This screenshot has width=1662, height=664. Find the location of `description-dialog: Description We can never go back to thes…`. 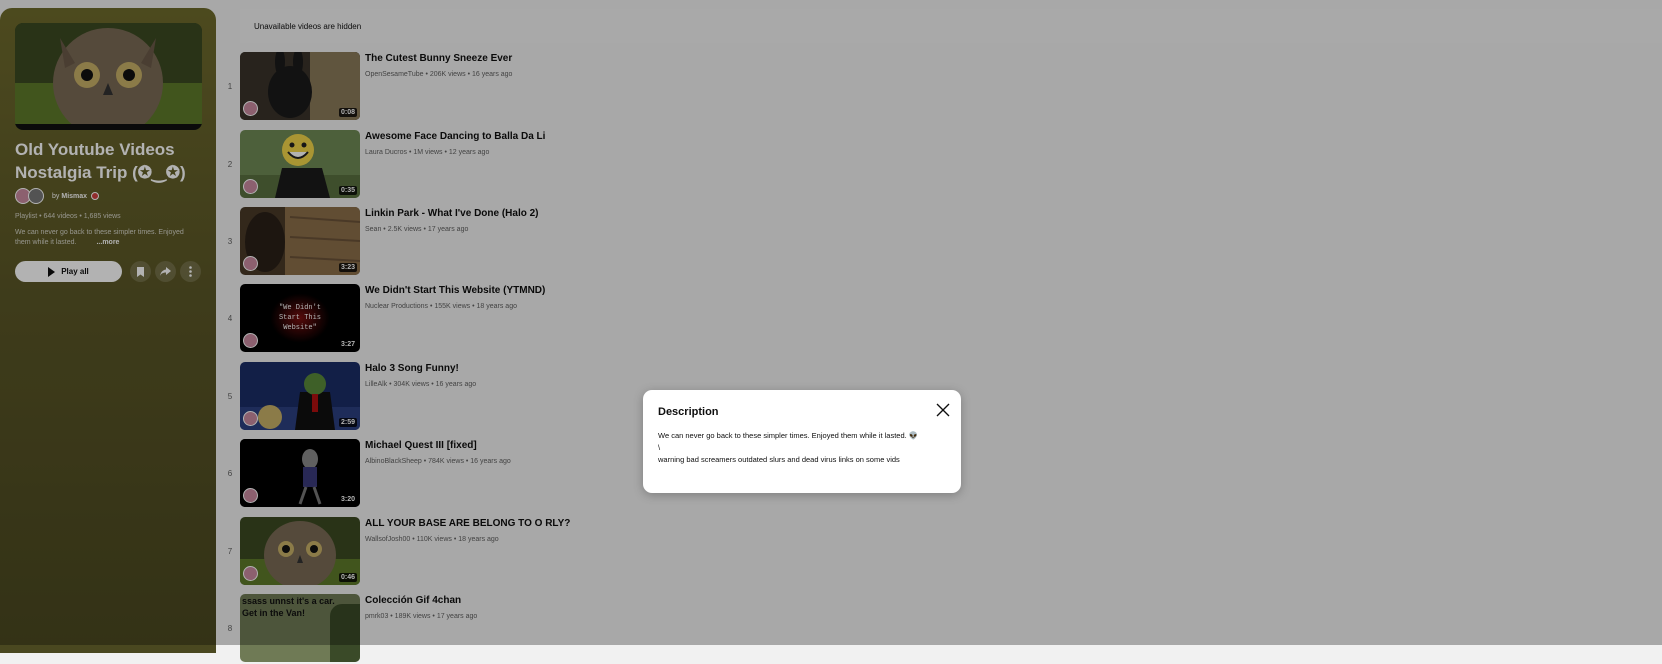

description-dialog: Description We can never go back to thes… is located at coordinates (802, 441).